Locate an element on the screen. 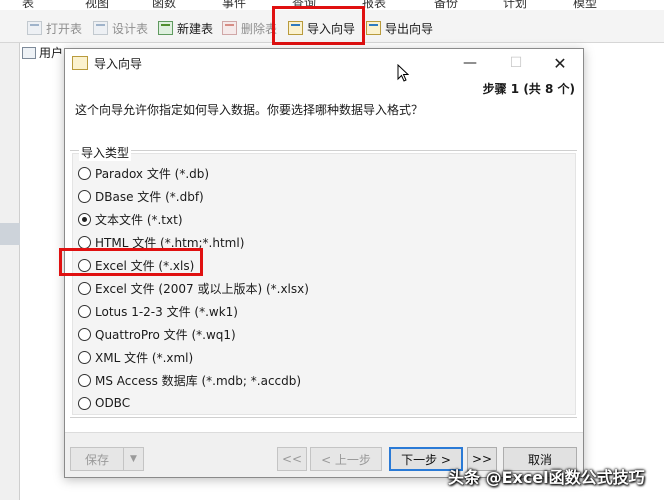 Image resolution: width=664 pixels, height=500 pixels. maximize-button: ☐ is located at coordinates (516, 63).